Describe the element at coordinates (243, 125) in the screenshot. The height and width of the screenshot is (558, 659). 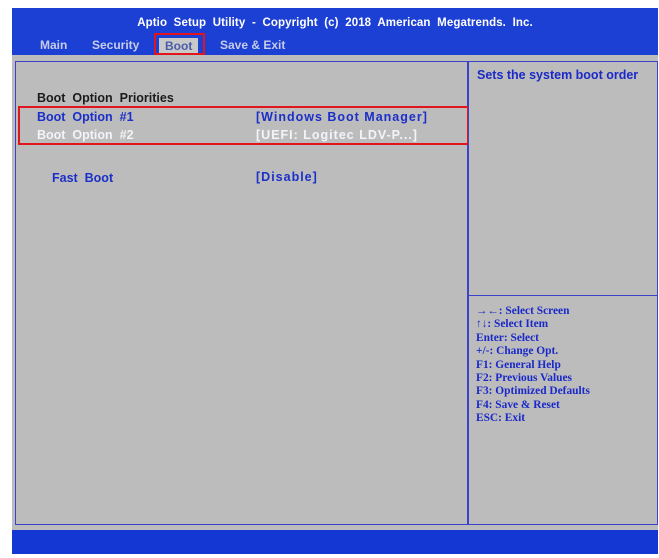
I see `boot-options-highlight` at that location.